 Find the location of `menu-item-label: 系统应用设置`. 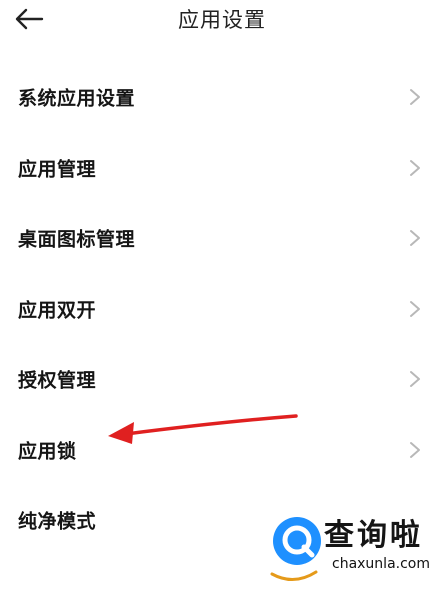

menu-item-label: 系统应用设置 is located at coordinates (77, 98).